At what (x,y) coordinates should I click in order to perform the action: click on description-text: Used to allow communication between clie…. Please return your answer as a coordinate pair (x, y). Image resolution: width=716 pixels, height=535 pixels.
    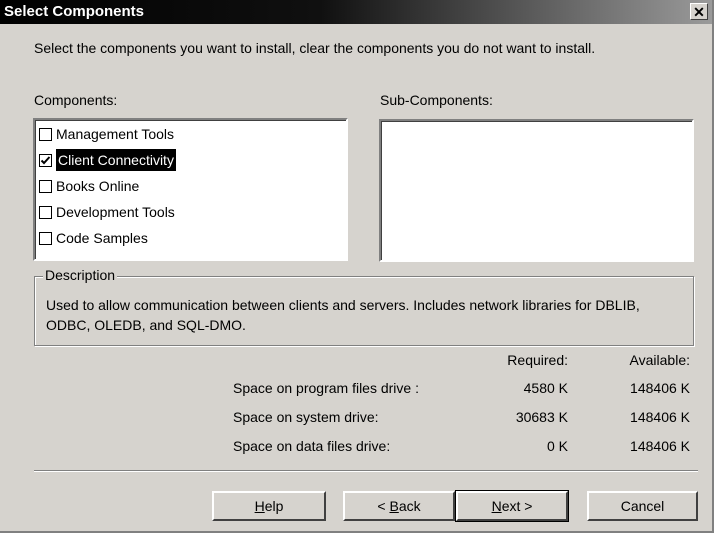
    Looking at the image, I should click on (343, 315).